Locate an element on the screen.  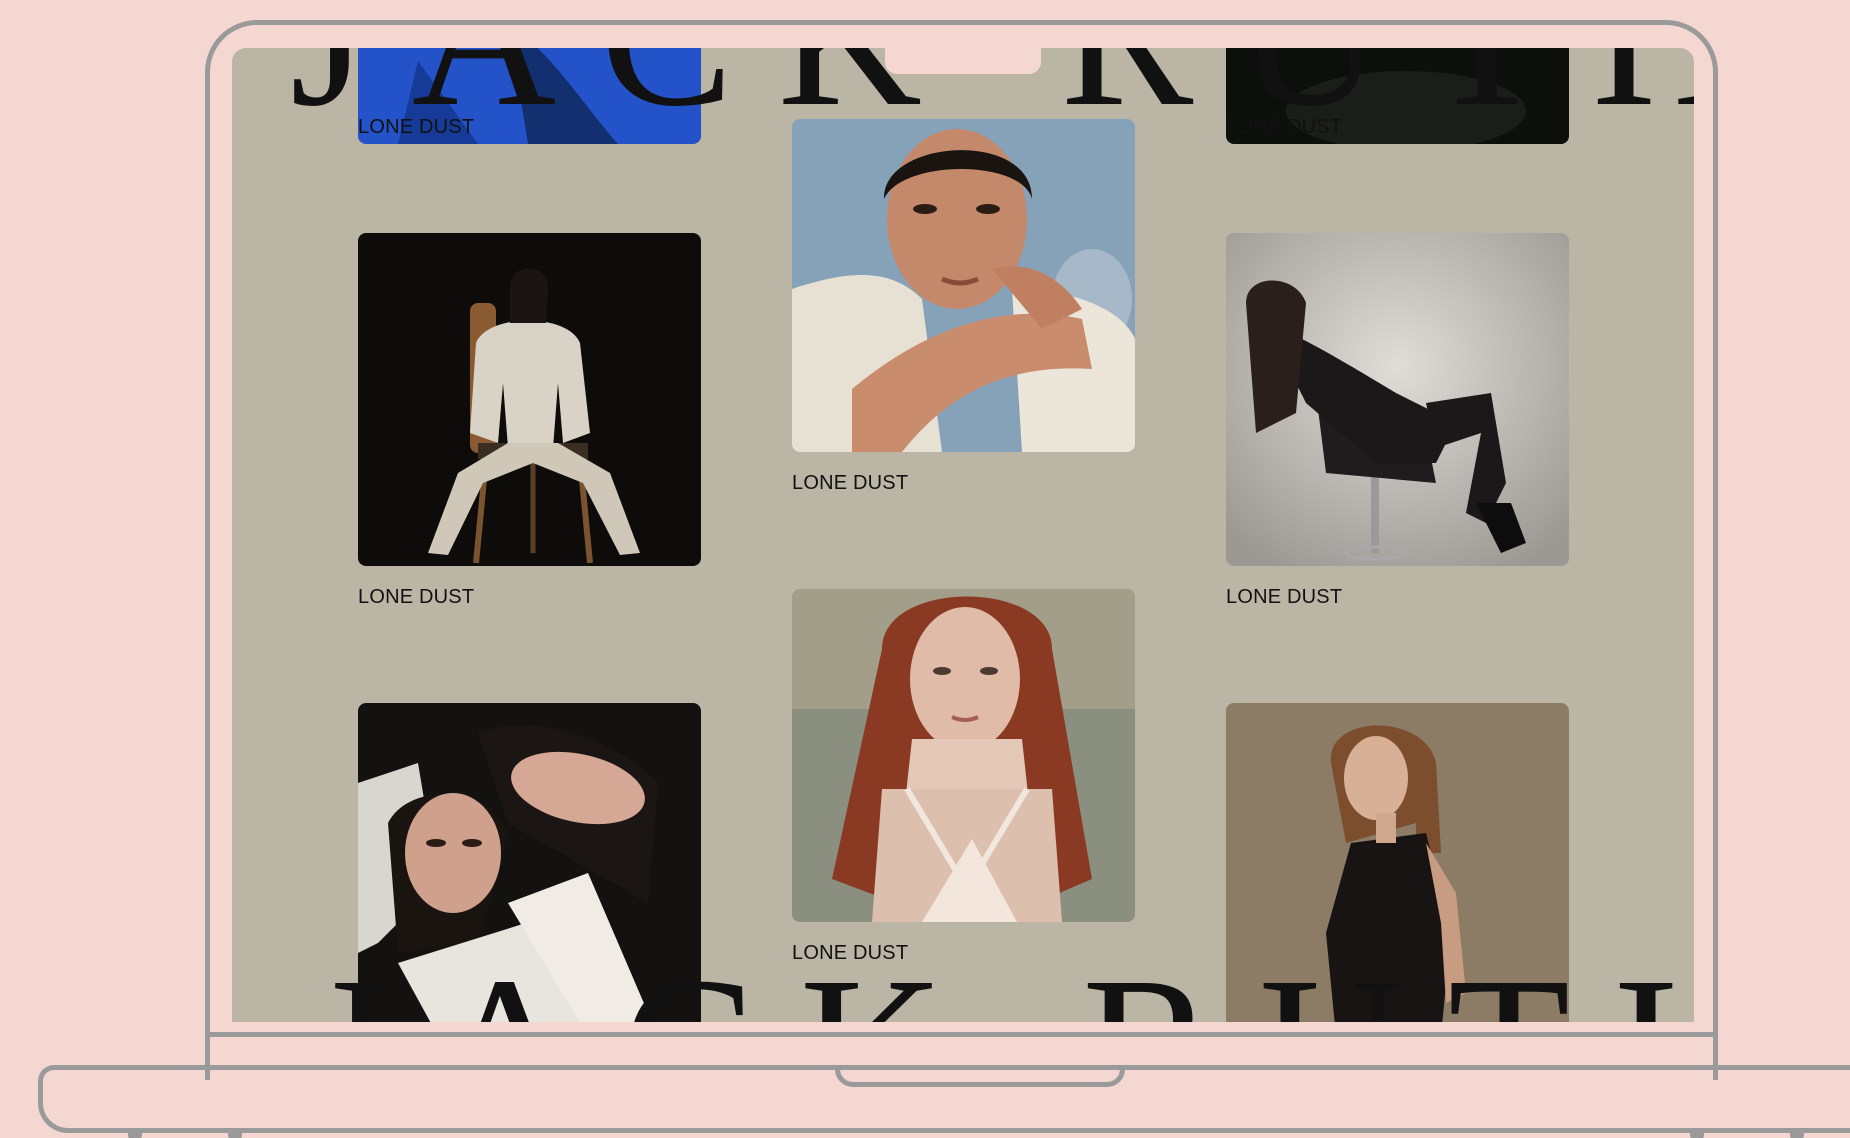
redhead-woman-photo is located at coordinates (963, 755).